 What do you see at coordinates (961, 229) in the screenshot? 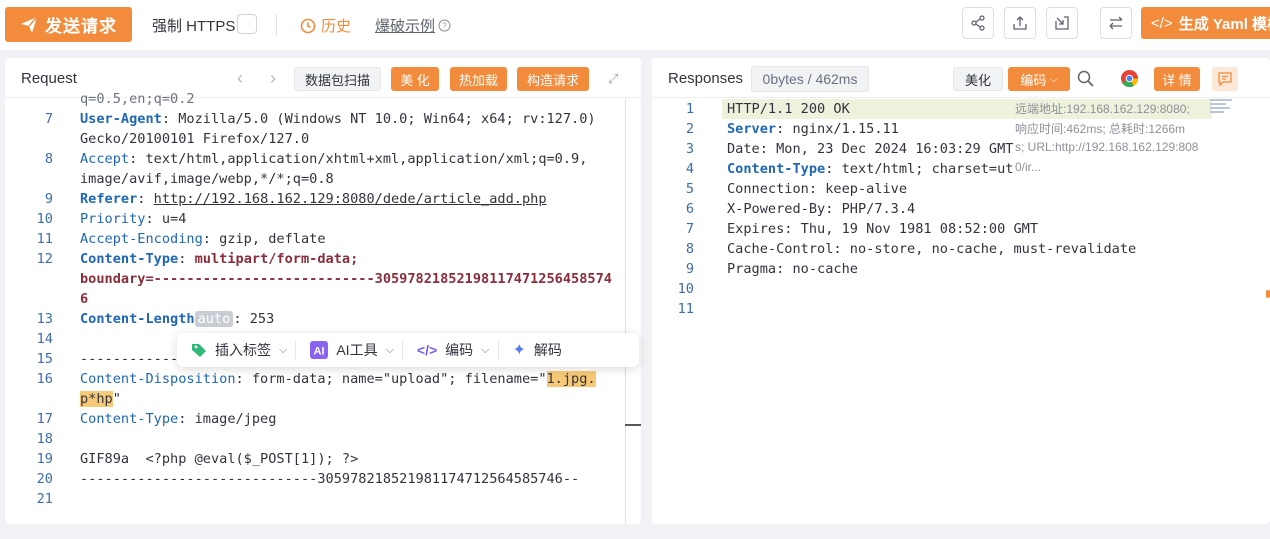
I see `code-line: 7 Expires: Thu, 19 Nov 1981 08:52:00 GMT` at bounding box center [961, 229].